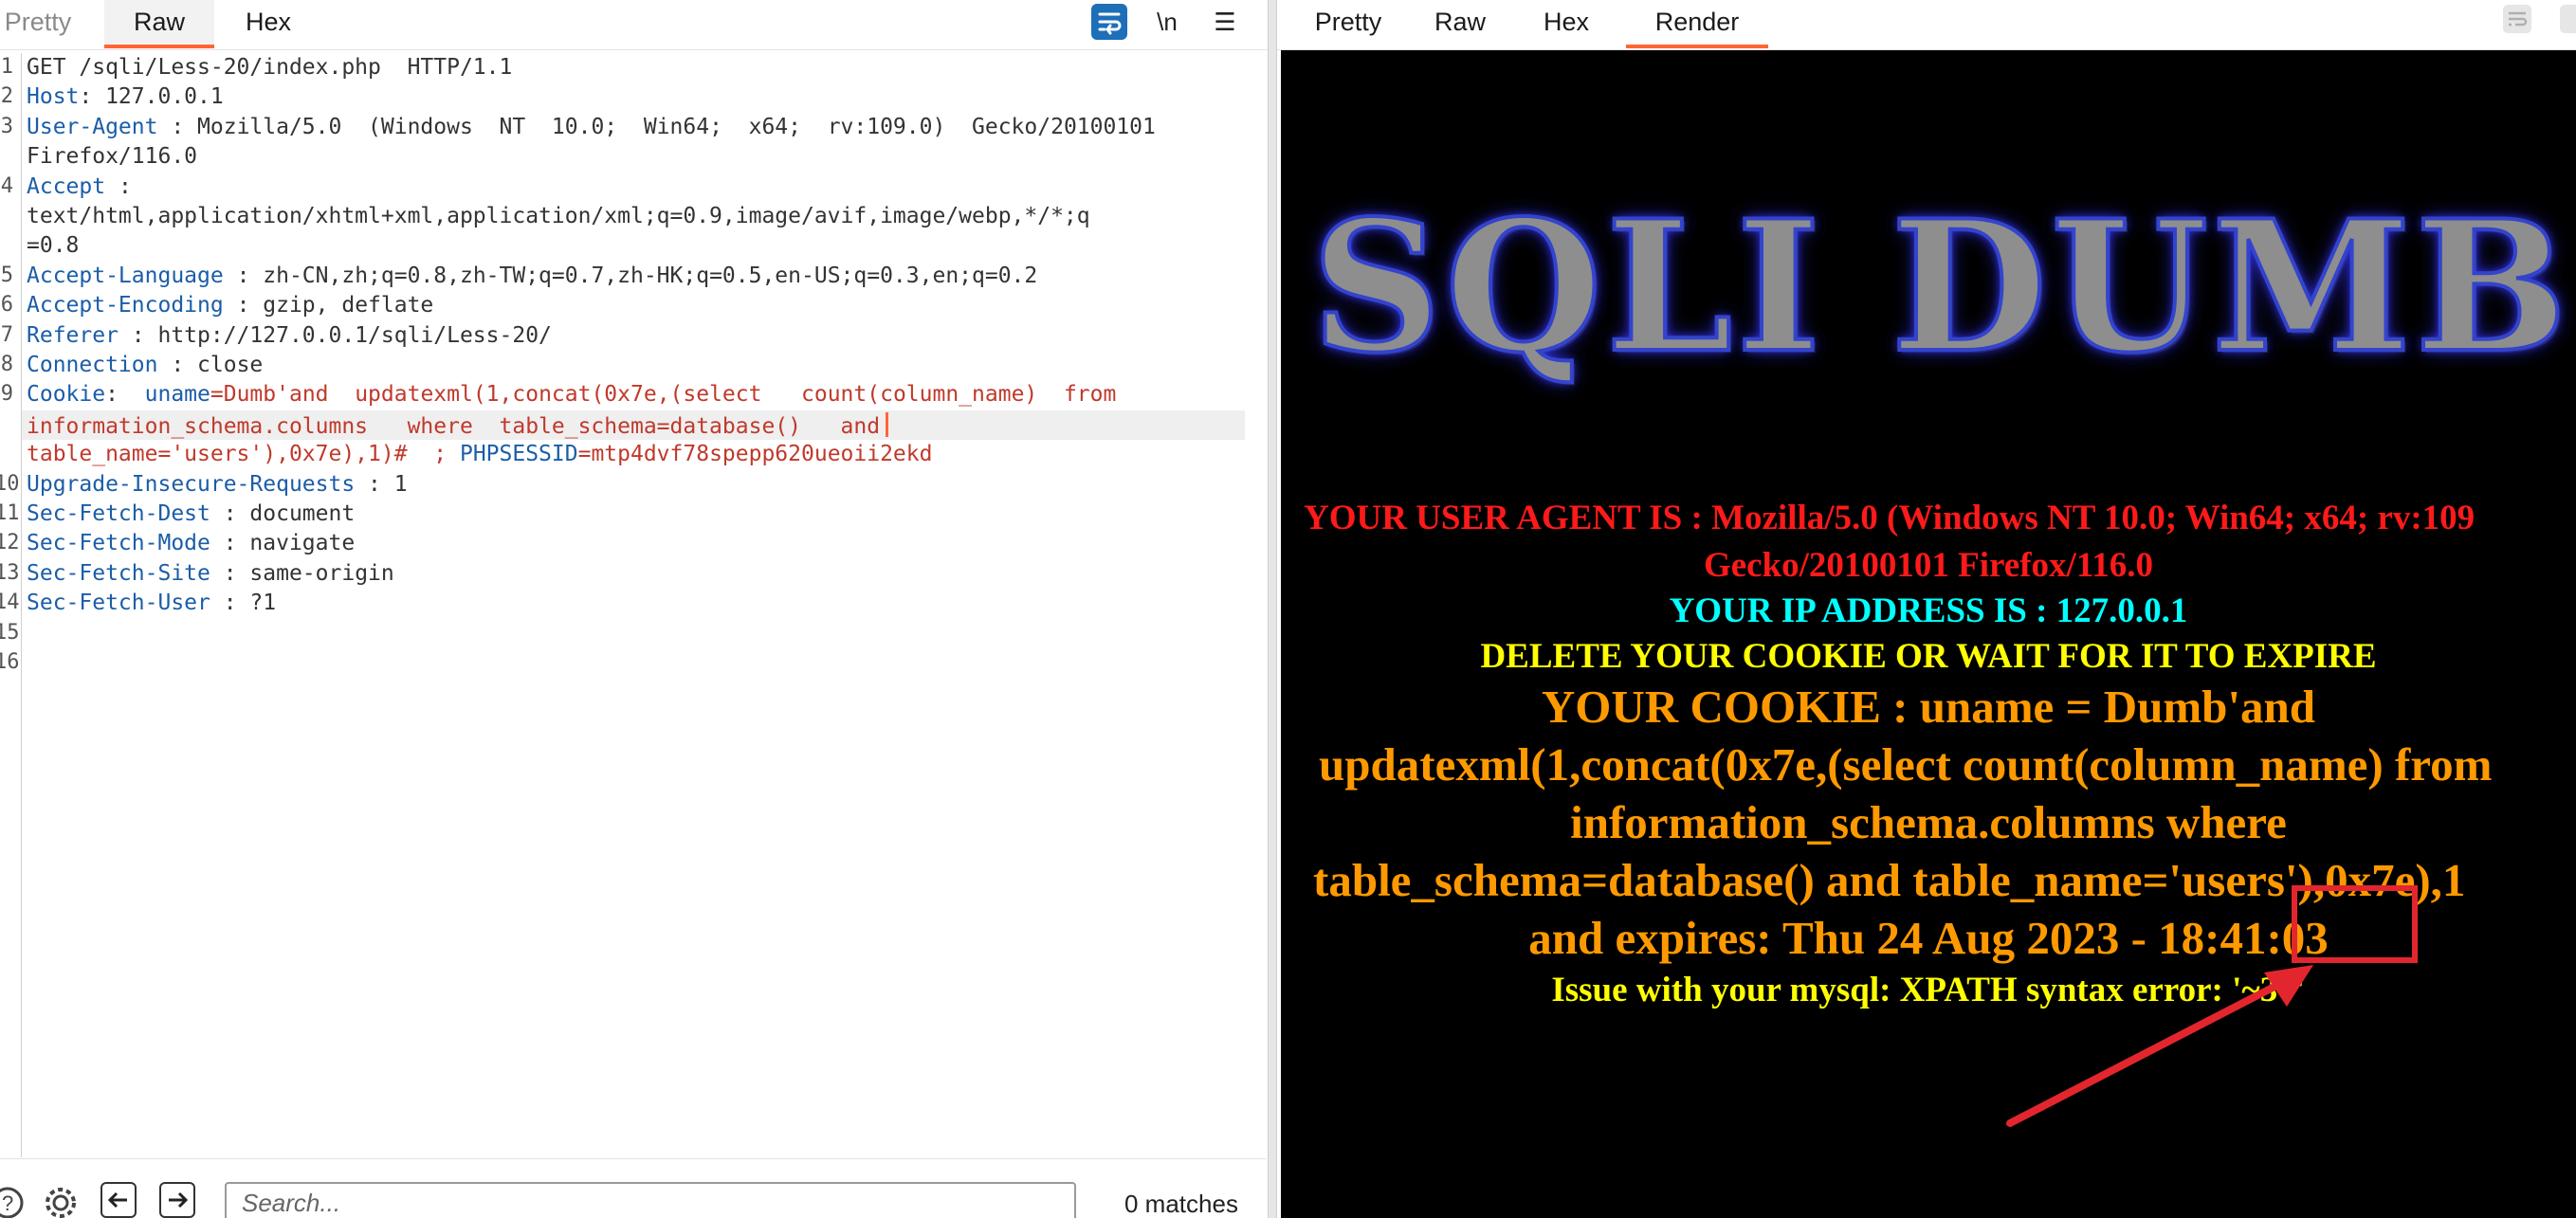 The height and width of the screenshot is (1218, 2576). What do you see at coordinates (1460, 23) in the screenshot?
I see `tab-response-raw: Raw` at bounding box center [1460, 23].